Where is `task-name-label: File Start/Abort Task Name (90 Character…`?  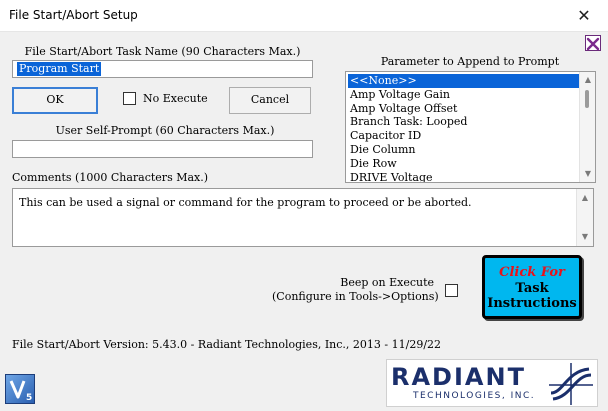
task-name-label: File Start/Abort Task Name (90 Character… is located at coordinates (162, 51).